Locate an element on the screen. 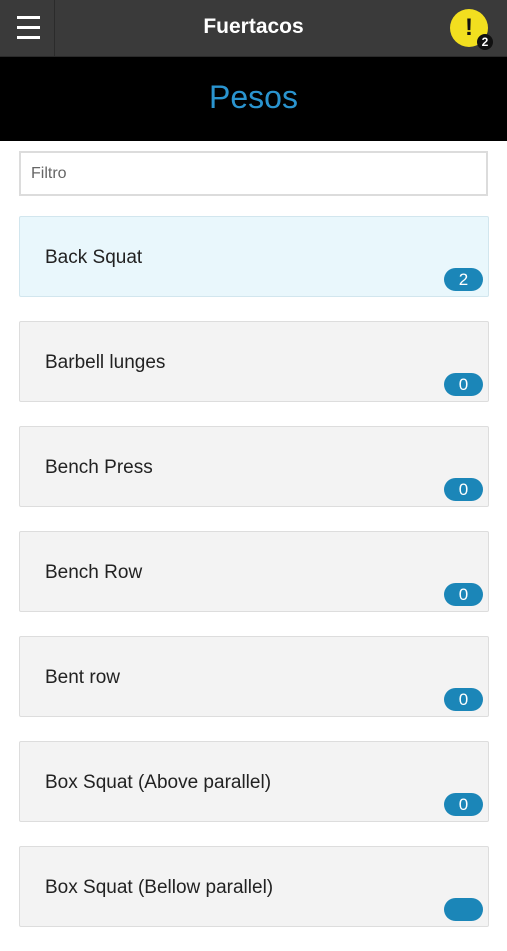 The image size is (507, 951). list-item: Box Squat (Above parallel) 0 is located at coordinates (254, 781).